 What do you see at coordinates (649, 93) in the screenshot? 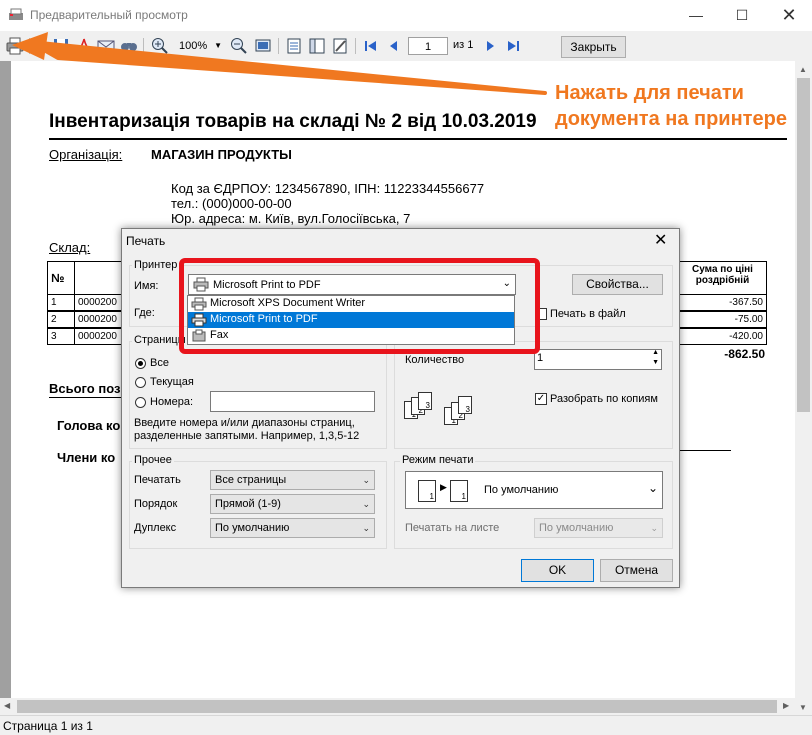
I see `annotation-line-1: Нажать для печати` at bounding box center [649, 93].